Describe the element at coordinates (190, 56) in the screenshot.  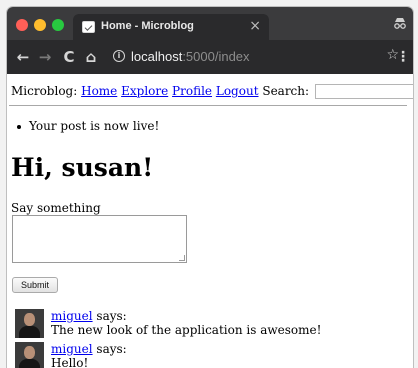
I see `url-text: localhost:5000/index` at that location.